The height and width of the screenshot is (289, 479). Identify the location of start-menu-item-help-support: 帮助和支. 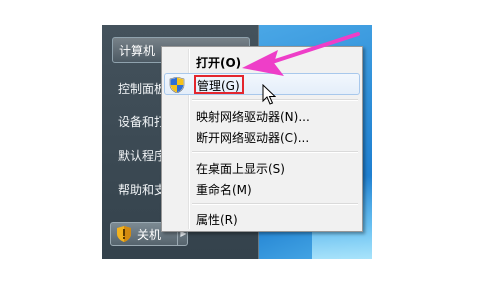
(142, 190).